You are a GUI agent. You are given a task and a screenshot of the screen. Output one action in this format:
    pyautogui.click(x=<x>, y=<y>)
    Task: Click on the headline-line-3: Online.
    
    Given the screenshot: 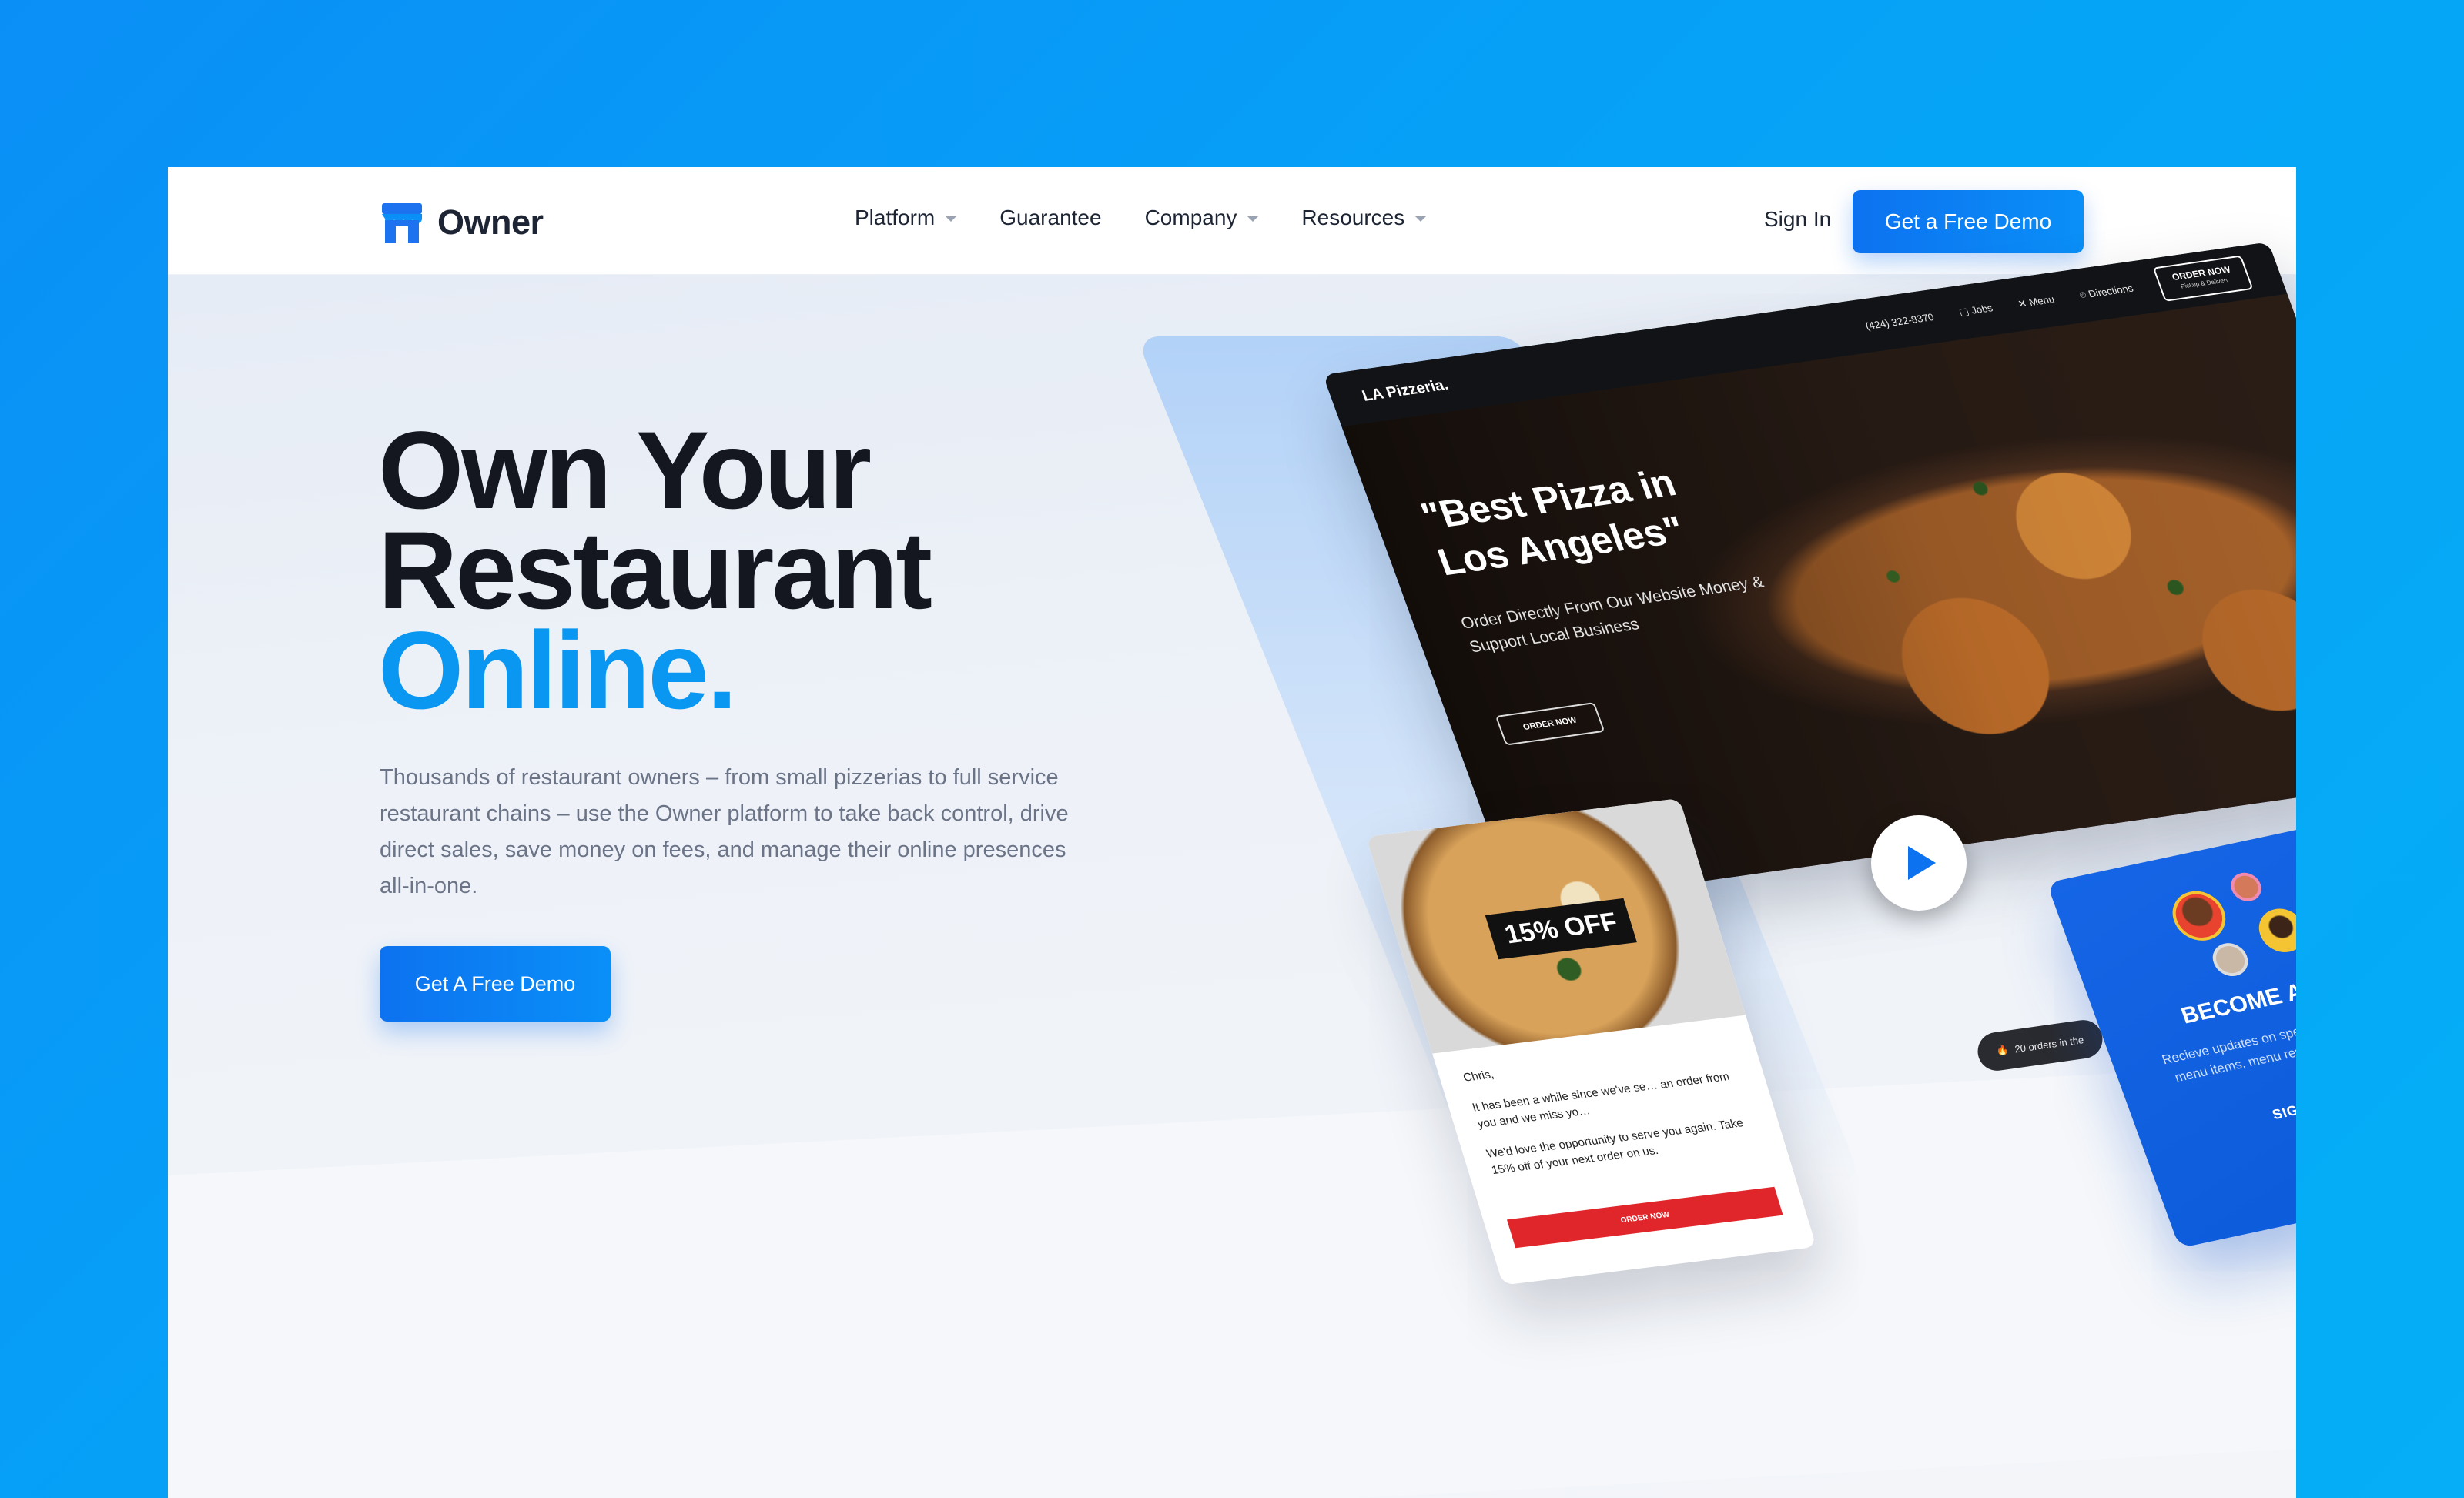 What is the action you would take?
    pyautogui.click(x=558, y=671)
    